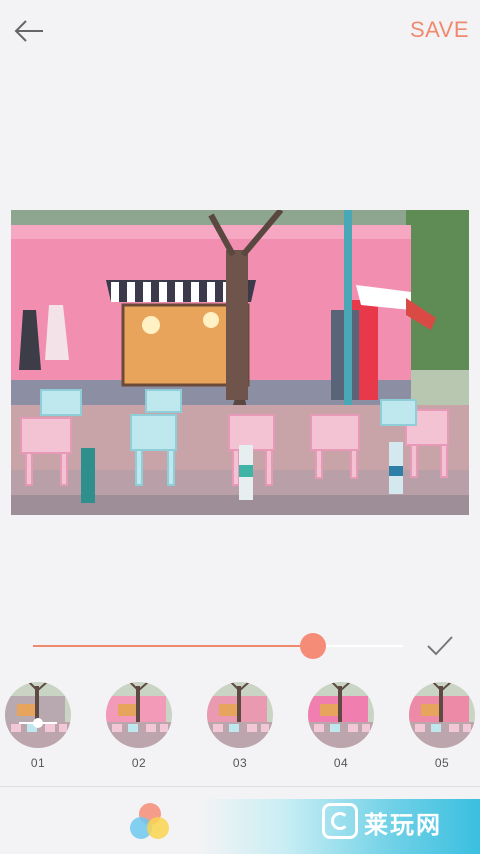 The width and height of the screenshot is (480, 854). What do you see at coordinates (150, 823) in the screenshot?
I see `color-palette-icon` at bounding box center [150, 823].